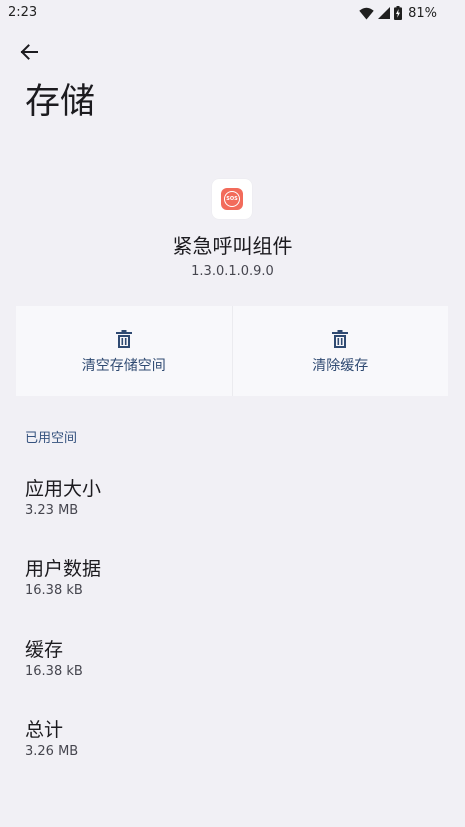 This screenshot has height=827, width=465. I want to click on storage-actions: 清空存储空间 清除缓存, so click(232, 351).